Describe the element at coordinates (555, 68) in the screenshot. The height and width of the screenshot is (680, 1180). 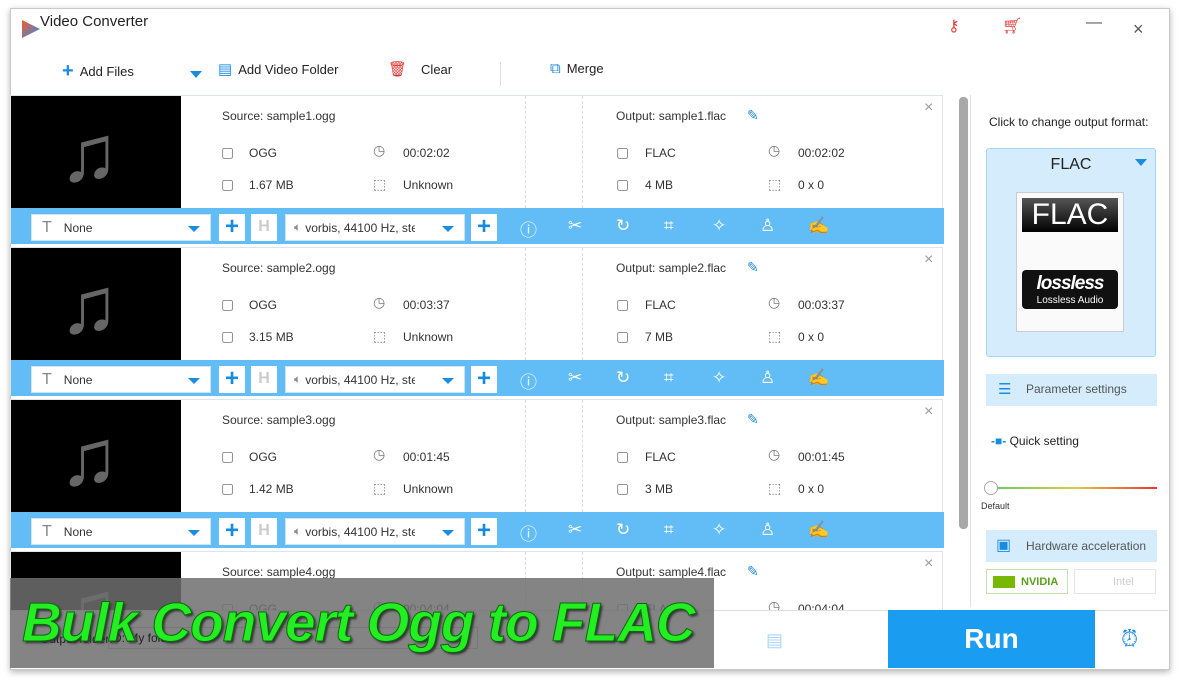
I see `merge-icon: ⧉` at that location.